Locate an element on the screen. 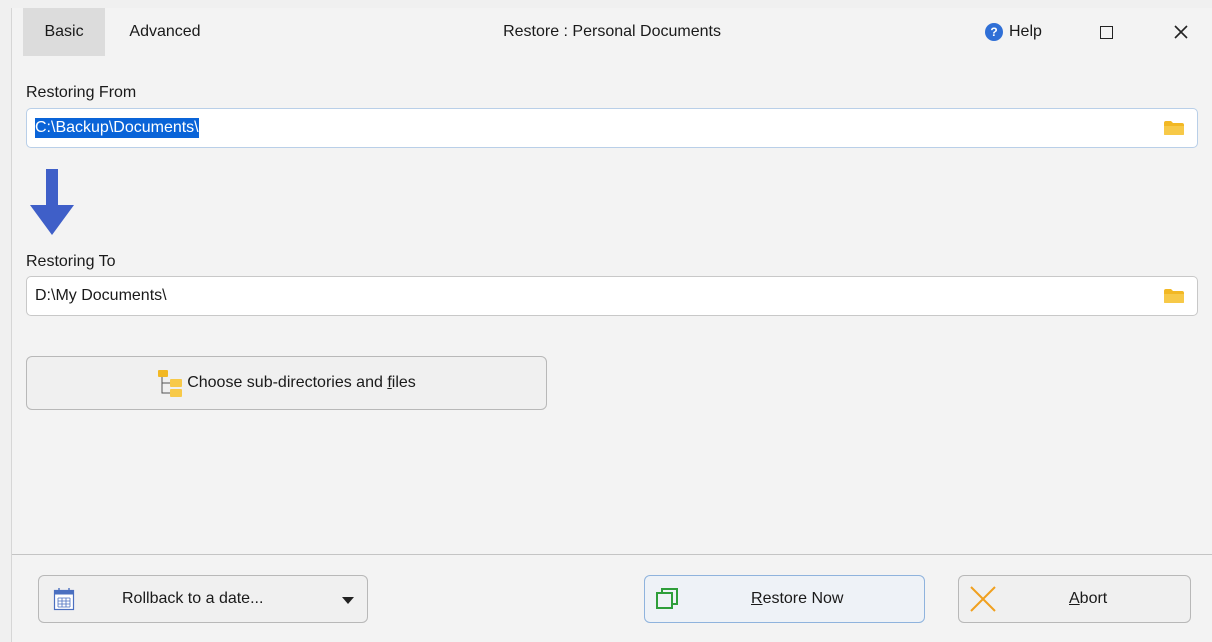 This screenshot has width=1212, height=642. choose-subdirectories-label: Choose sub-directories and files is located at coordinates (301, 382).